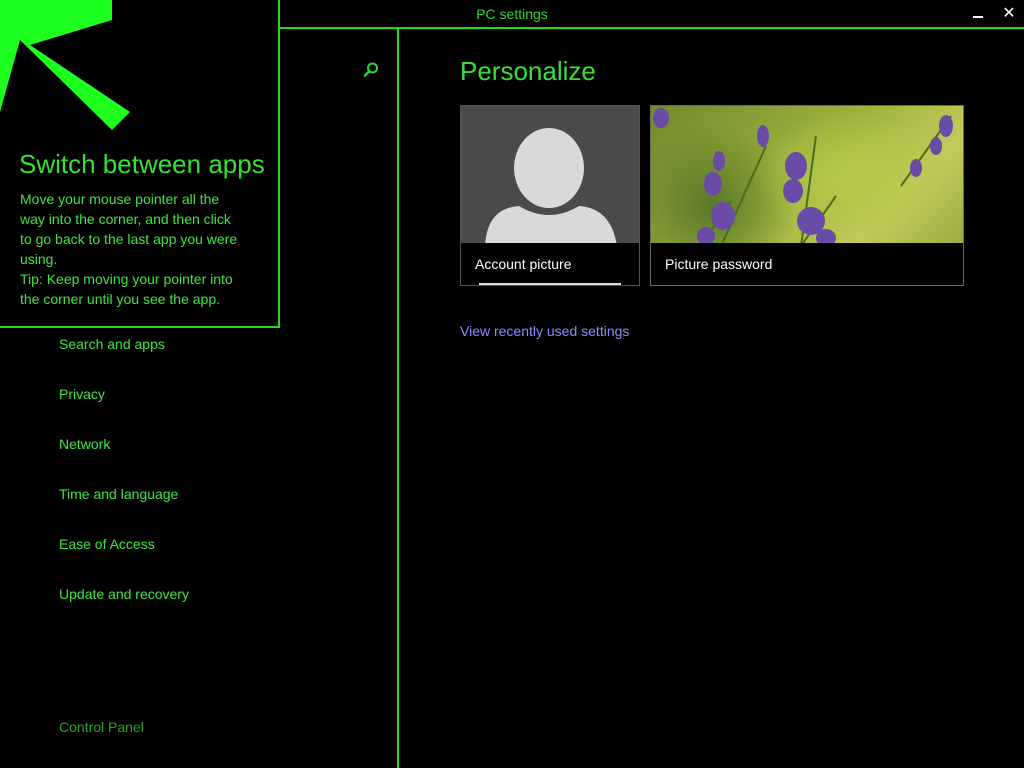 Image resolution: width=1024 pixels, height=768 pixels. Describe the element at coordinates (978, 14) in the screenshot. I see `minimize-button` at that location.